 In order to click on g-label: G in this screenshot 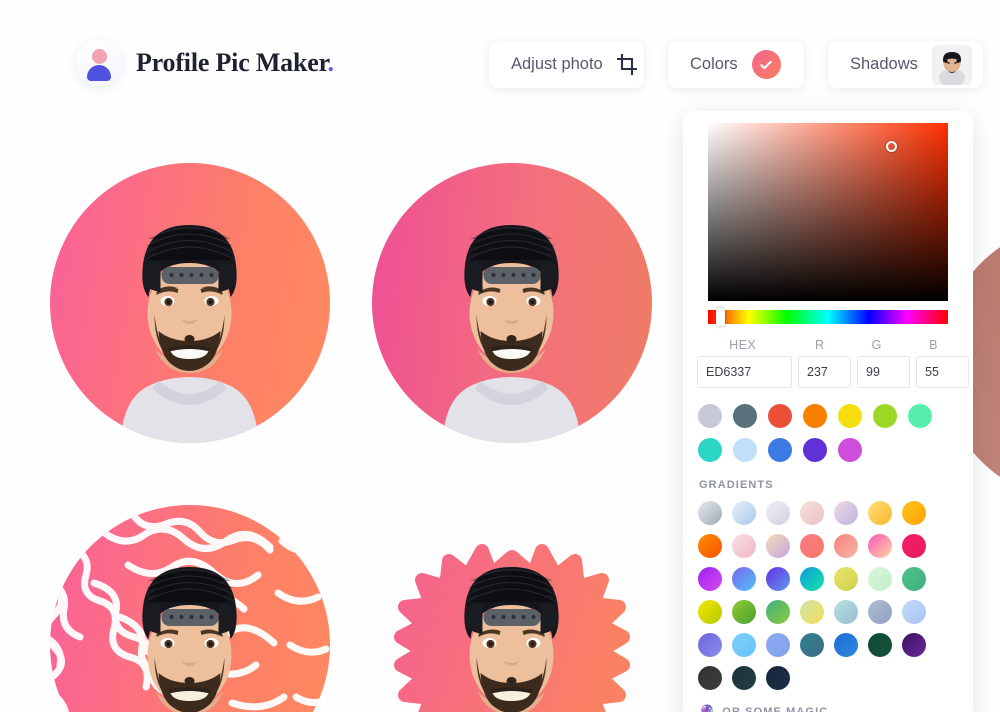, I will do `click(876, 345)`.